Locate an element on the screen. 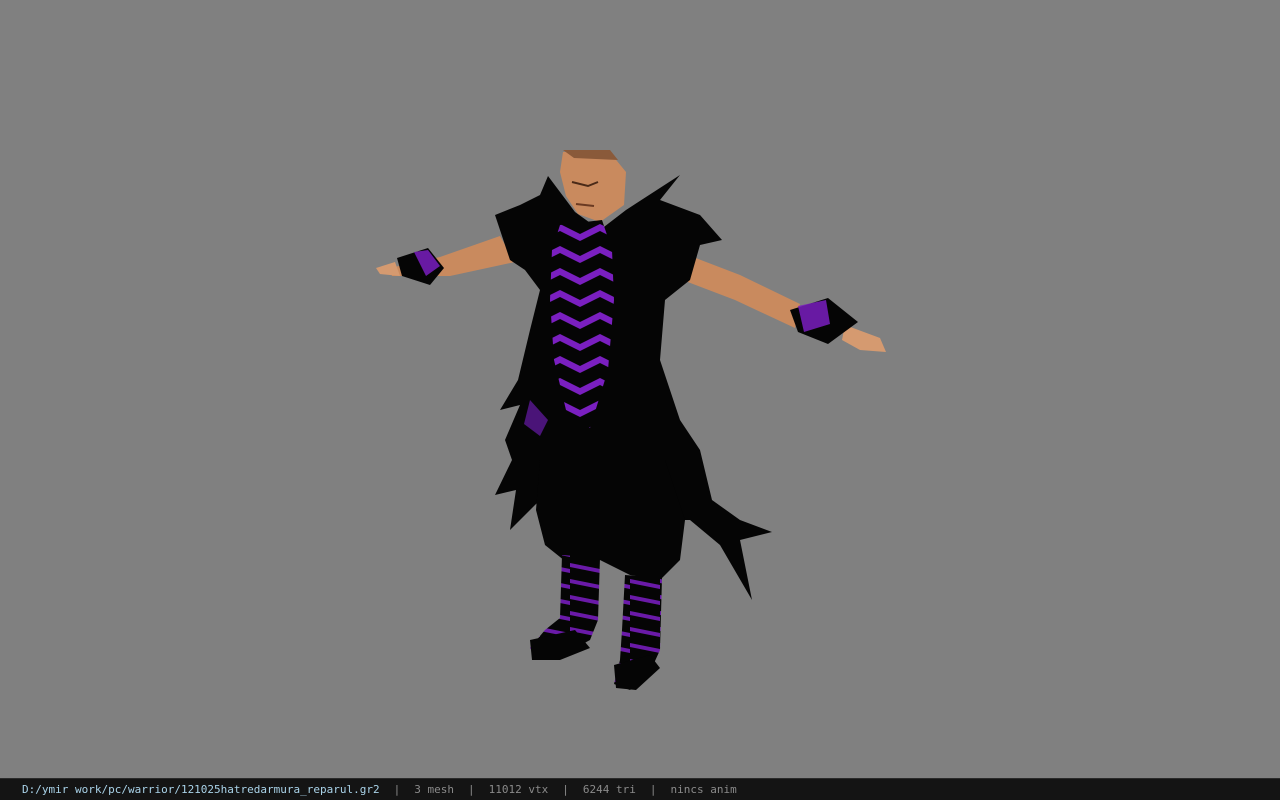  mesh-count: 3 mesh is located at coordinates (434, 789).